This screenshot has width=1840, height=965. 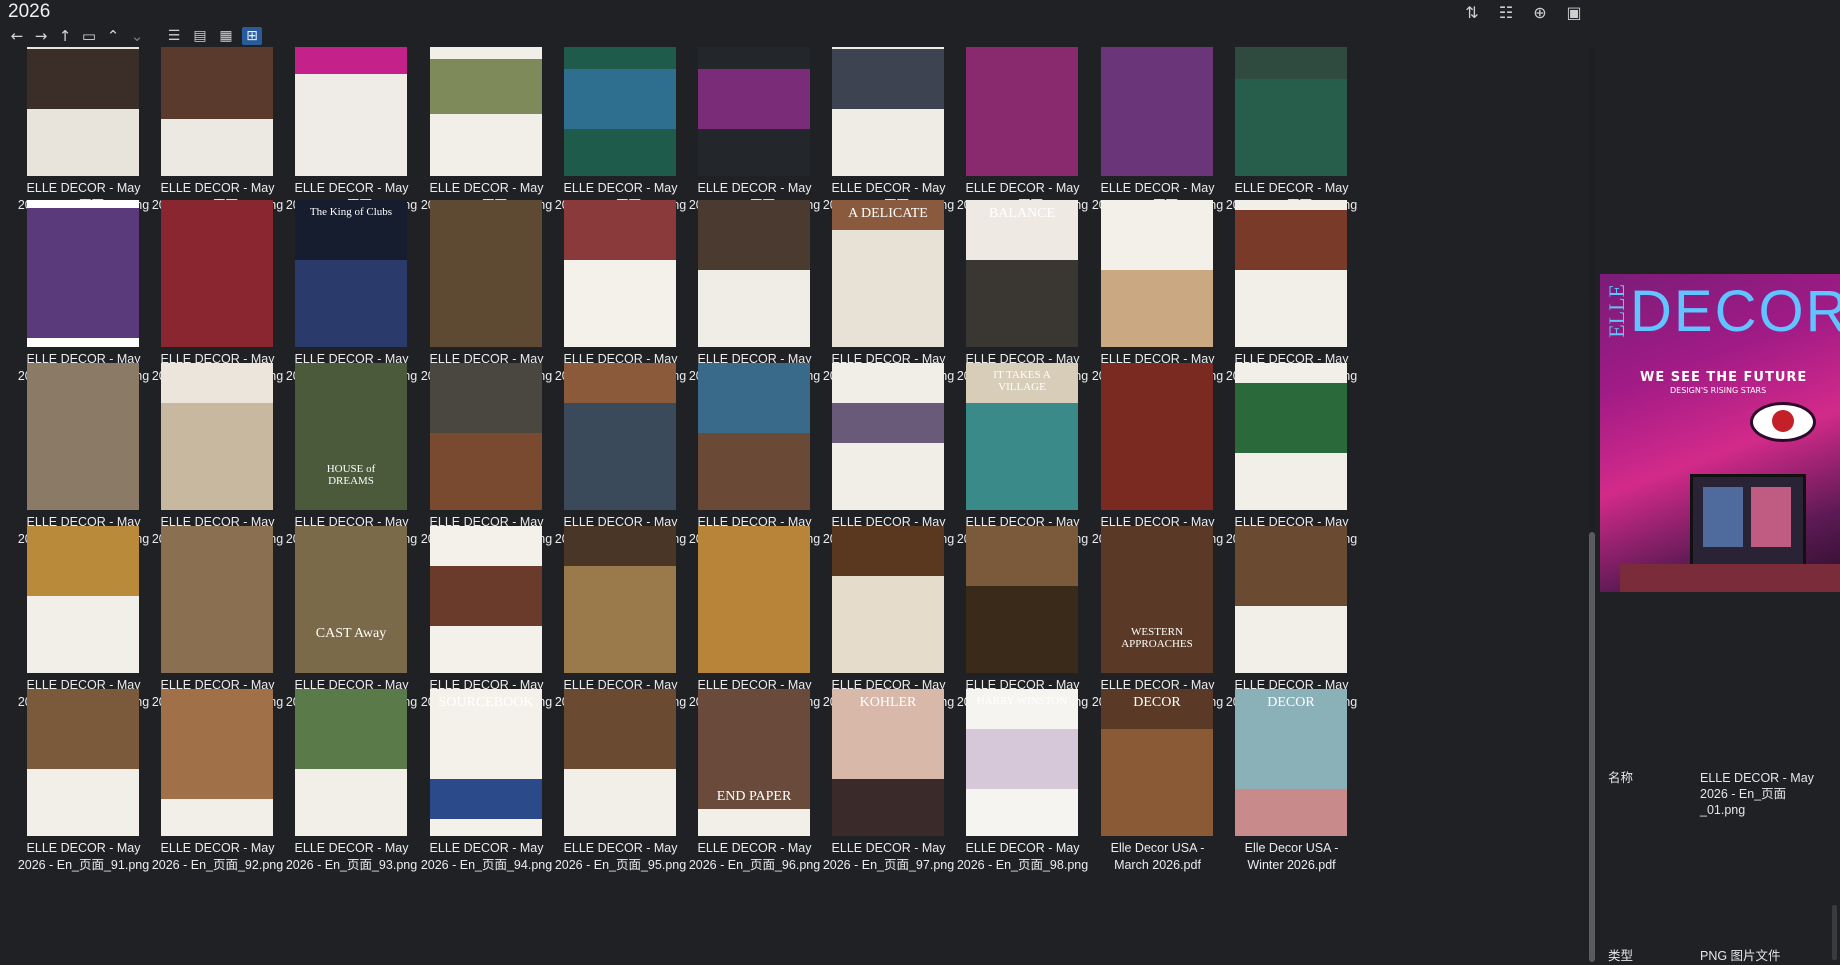 What do you see at coordinates (113, 36) in the screenshot?
I see `chevron-up-icon: ⌃` at bounding box center [113, 36].